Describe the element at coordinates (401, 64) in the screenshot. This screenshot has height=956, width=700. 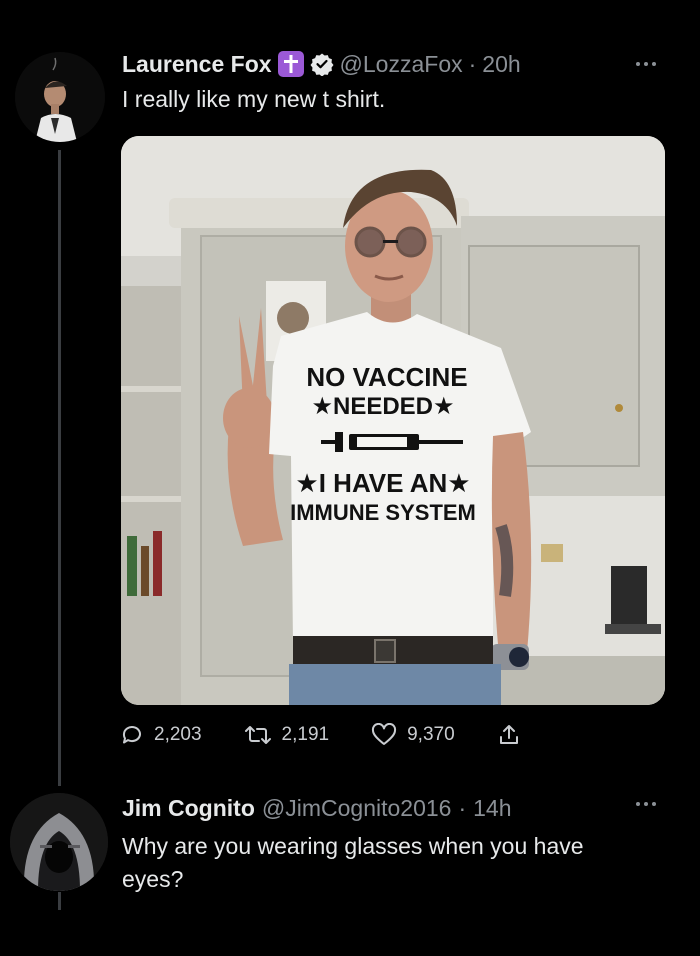
I see `author-handle: @LozzaFox` at that location.